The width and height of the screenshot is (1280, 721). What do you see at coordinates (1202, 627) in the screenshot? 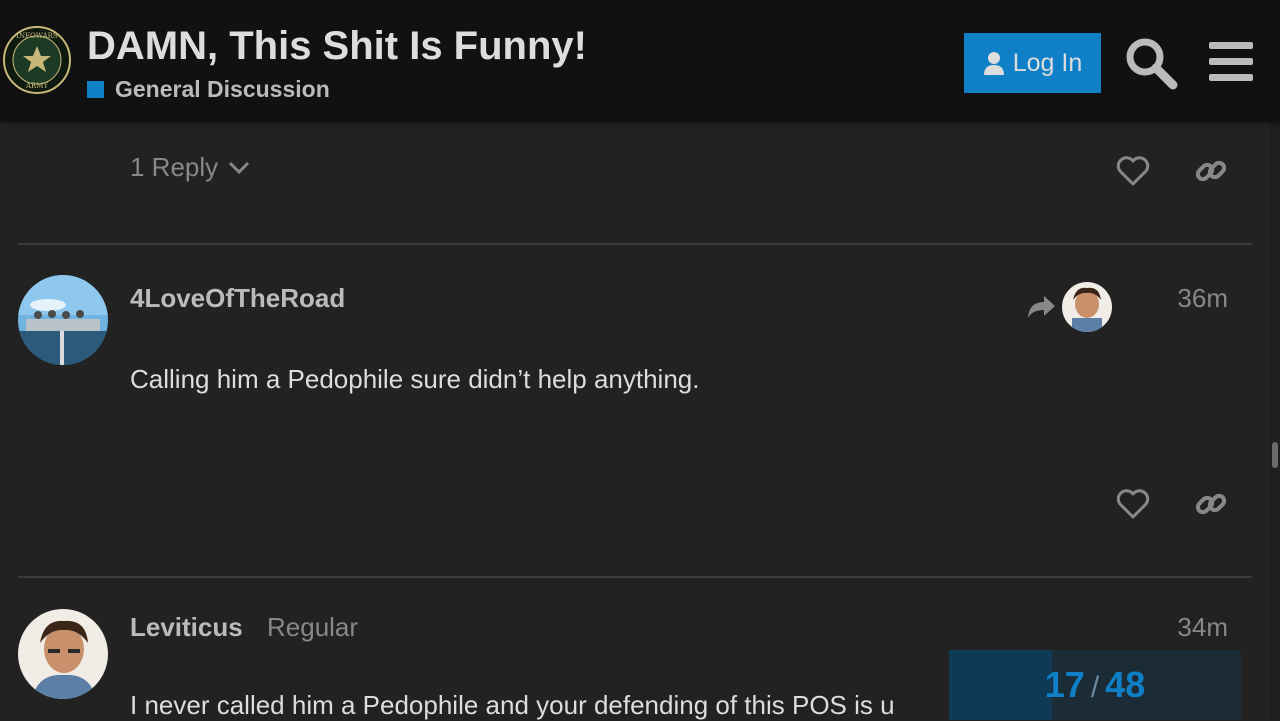
I see `post-timestamp: 34m` at bounding box center [1202, 627].